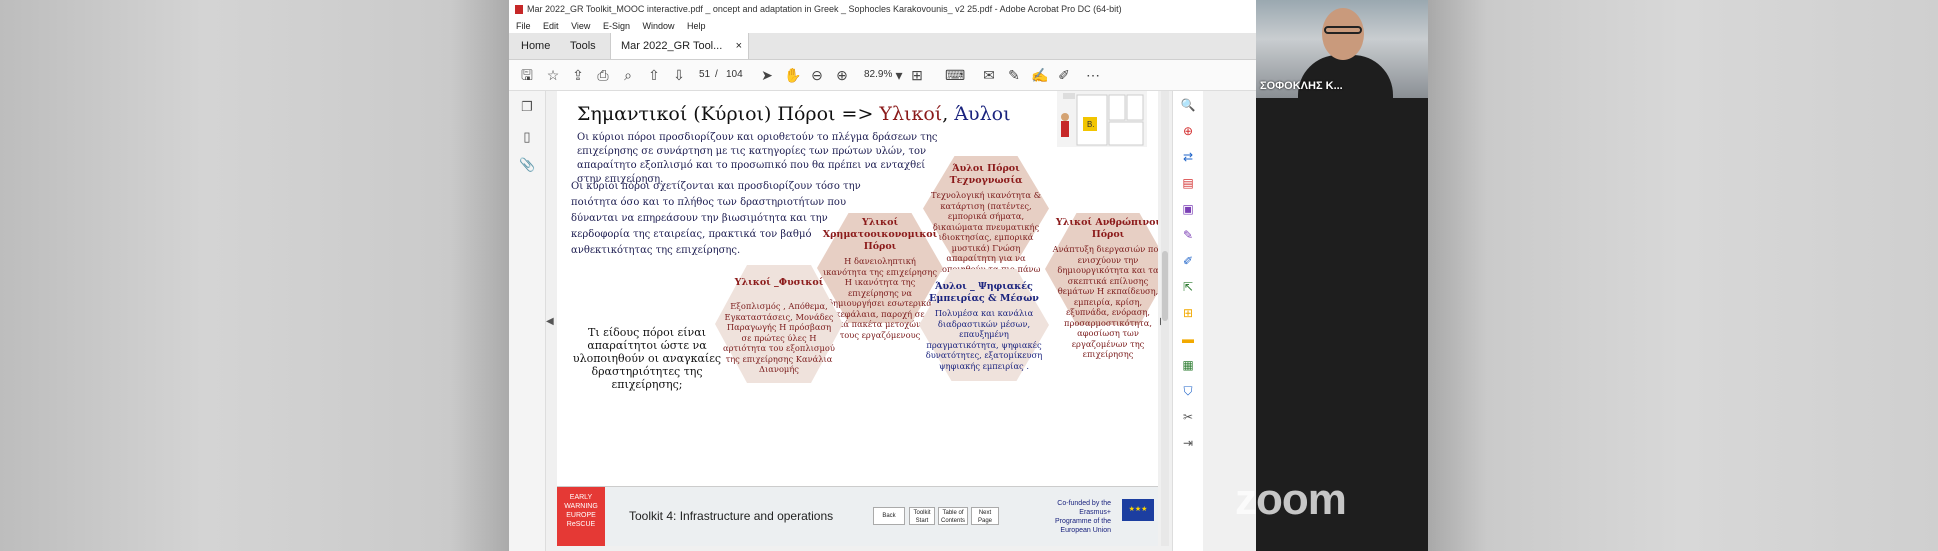  I want to click on zoom-out-icon: ⊖, so click(817, 75).